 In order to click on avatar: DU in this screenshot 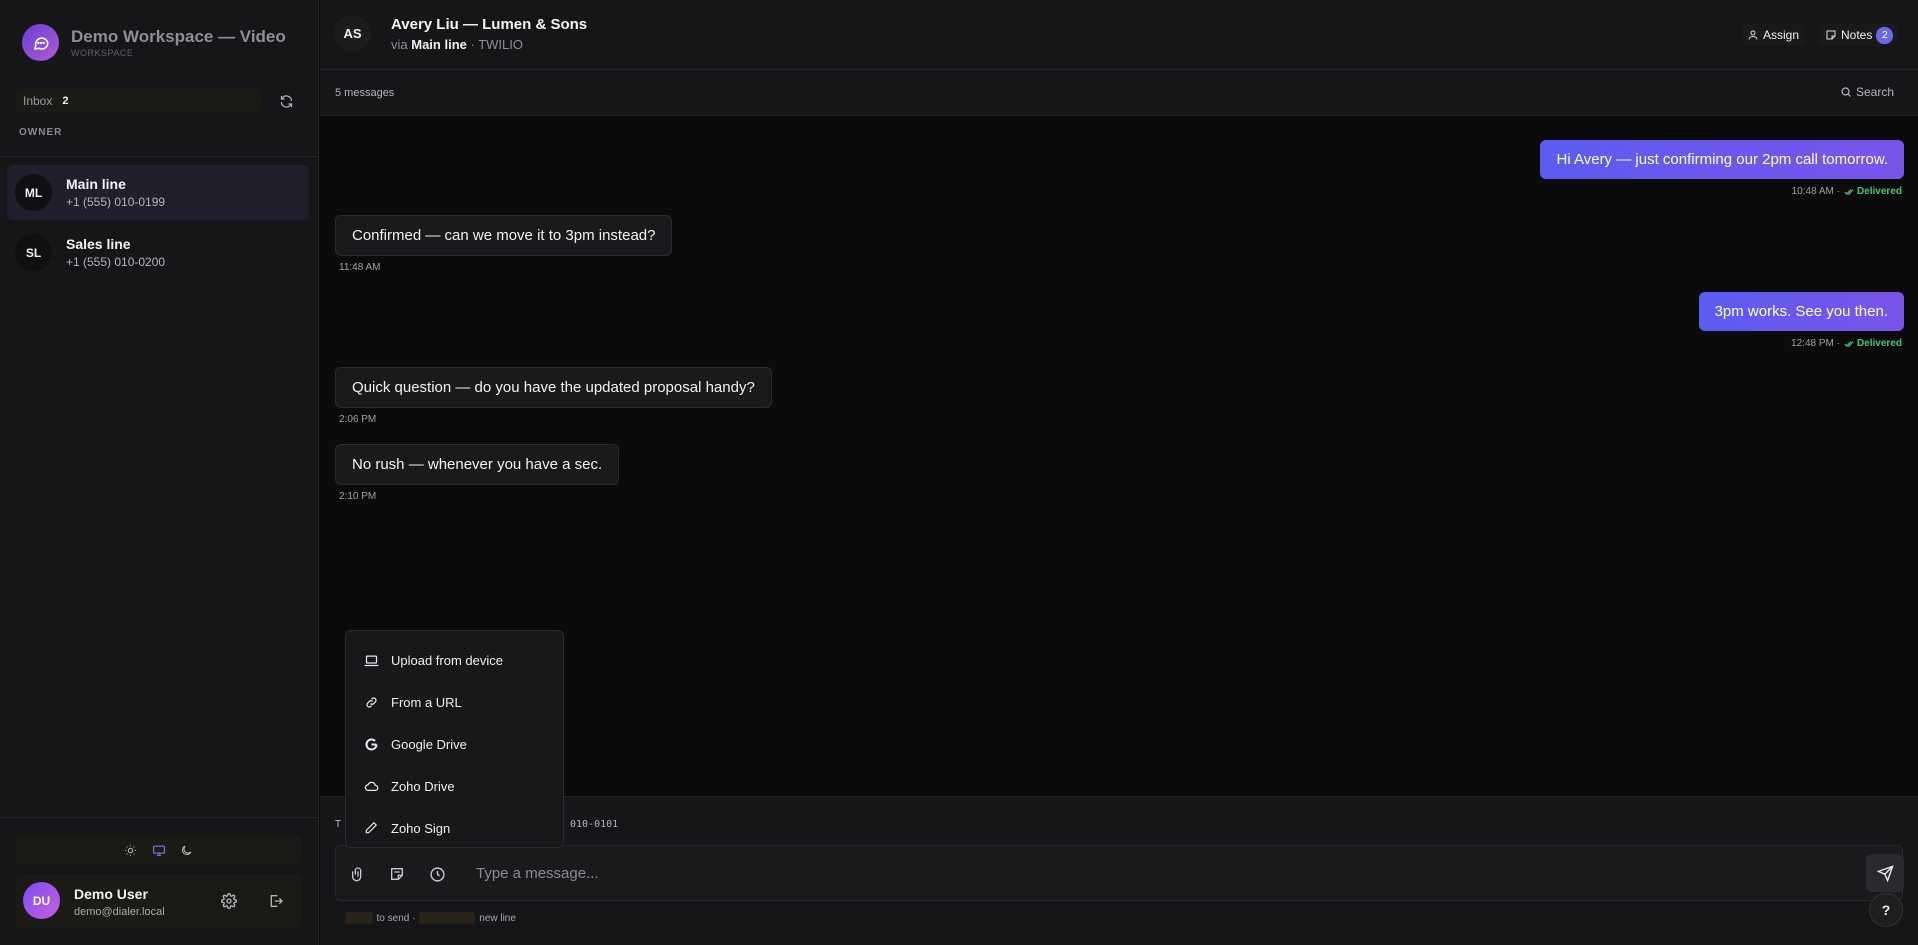, I will do `click(41, 900)`.